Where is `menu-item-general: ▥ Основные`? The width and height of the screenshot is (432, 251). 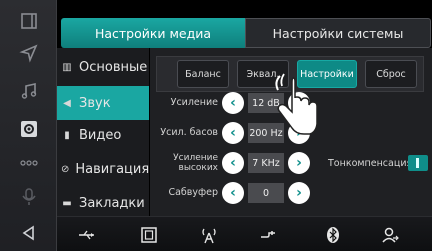 menu-item-general: ▥ Основные is located at coordinates (103, 67).